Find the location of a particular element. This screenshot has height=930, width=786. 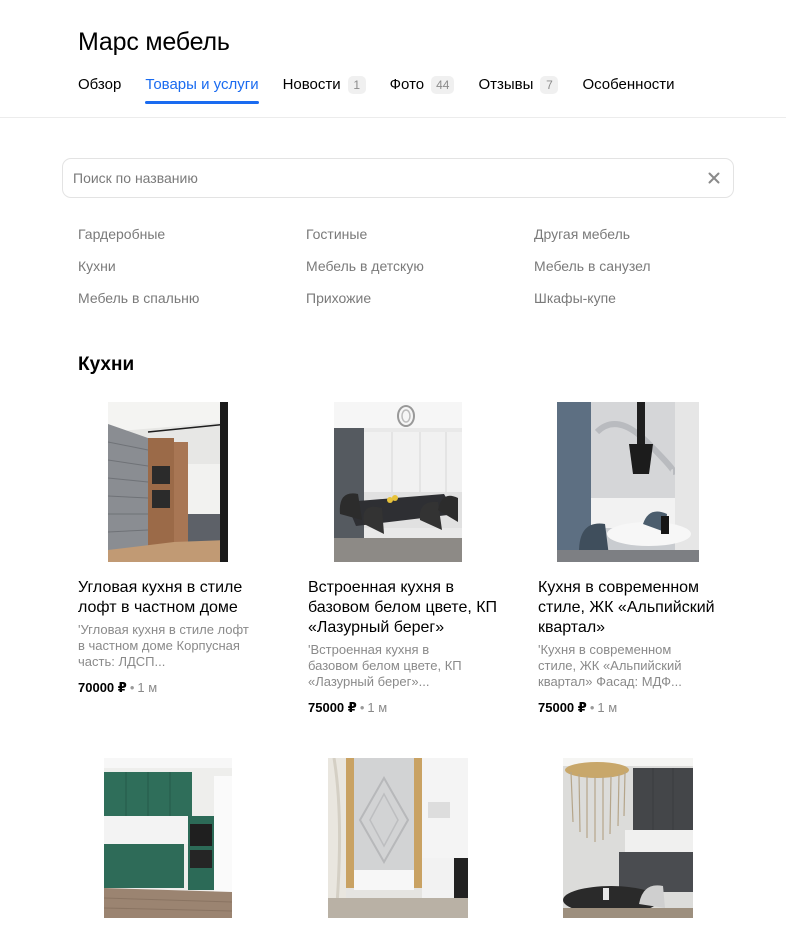

tab-count-badge: 44 is located at coordinates (443, 85).